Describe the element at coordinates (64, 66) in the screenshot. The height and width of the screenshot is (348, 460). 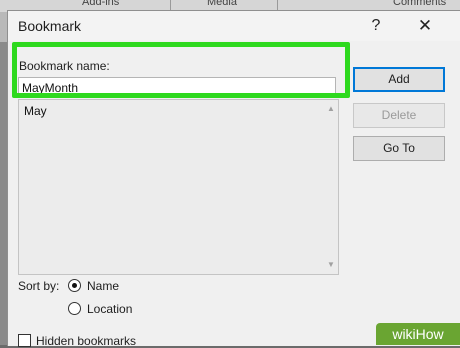
I see `bookmark-name-label: Bookmark name:` at that location.